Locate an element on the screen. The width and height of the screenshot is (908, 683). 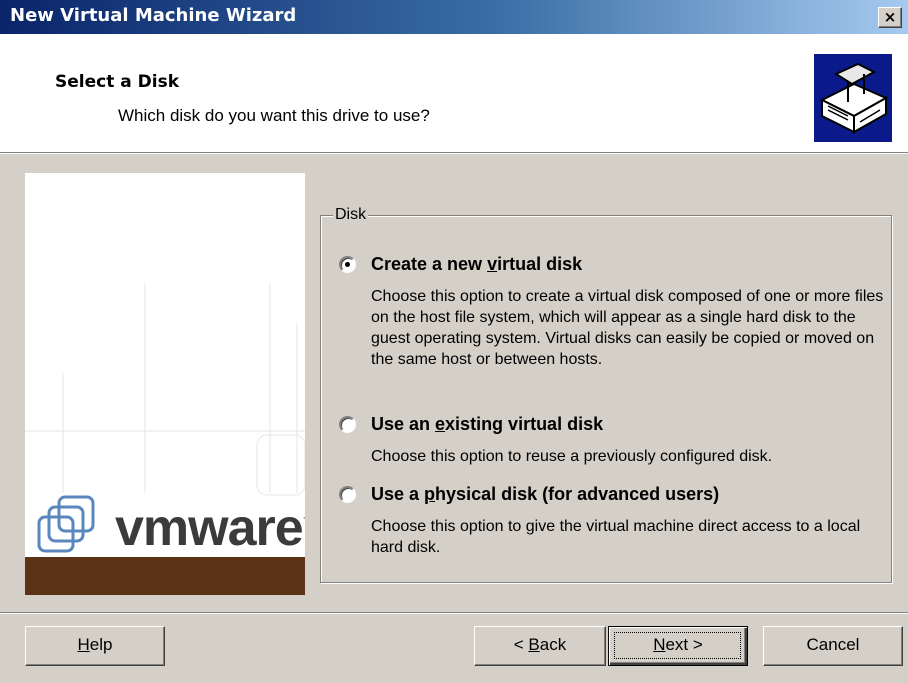
radio-use-existing-virtual-disk is located at coordinates (347, 424).